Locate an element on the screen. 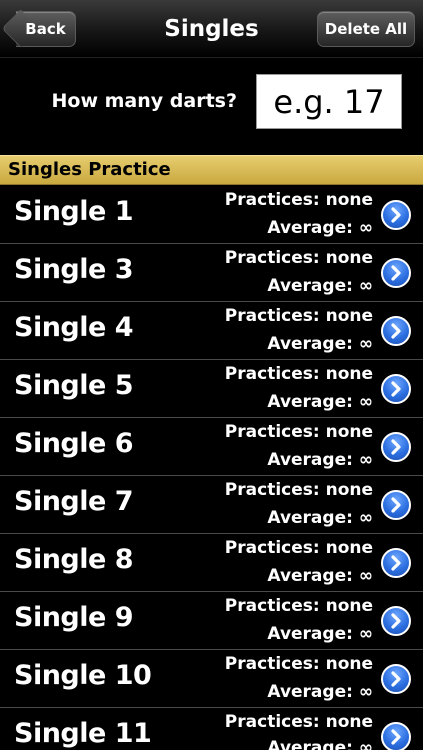 Image resolution: width=423 pixels, height=750 pixels. list-item-title: Single 6 is located at coordinates (74, 443).